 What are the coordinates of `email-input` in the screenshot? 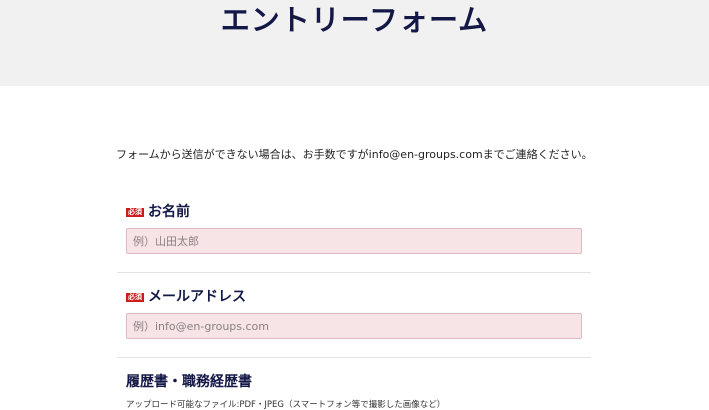 It's located at (354, 326).